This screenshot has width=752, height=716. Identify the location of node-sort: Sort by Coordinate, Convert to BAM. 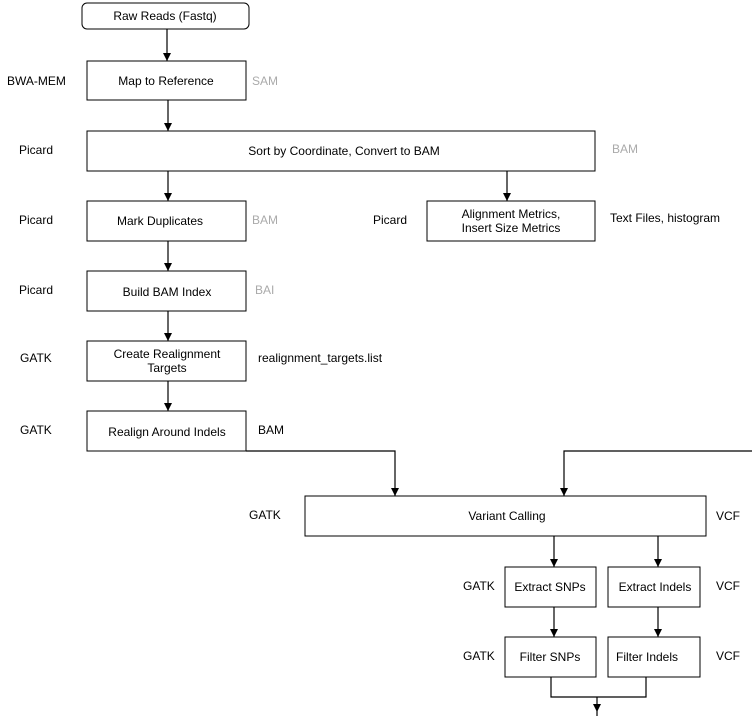
(341, 151).